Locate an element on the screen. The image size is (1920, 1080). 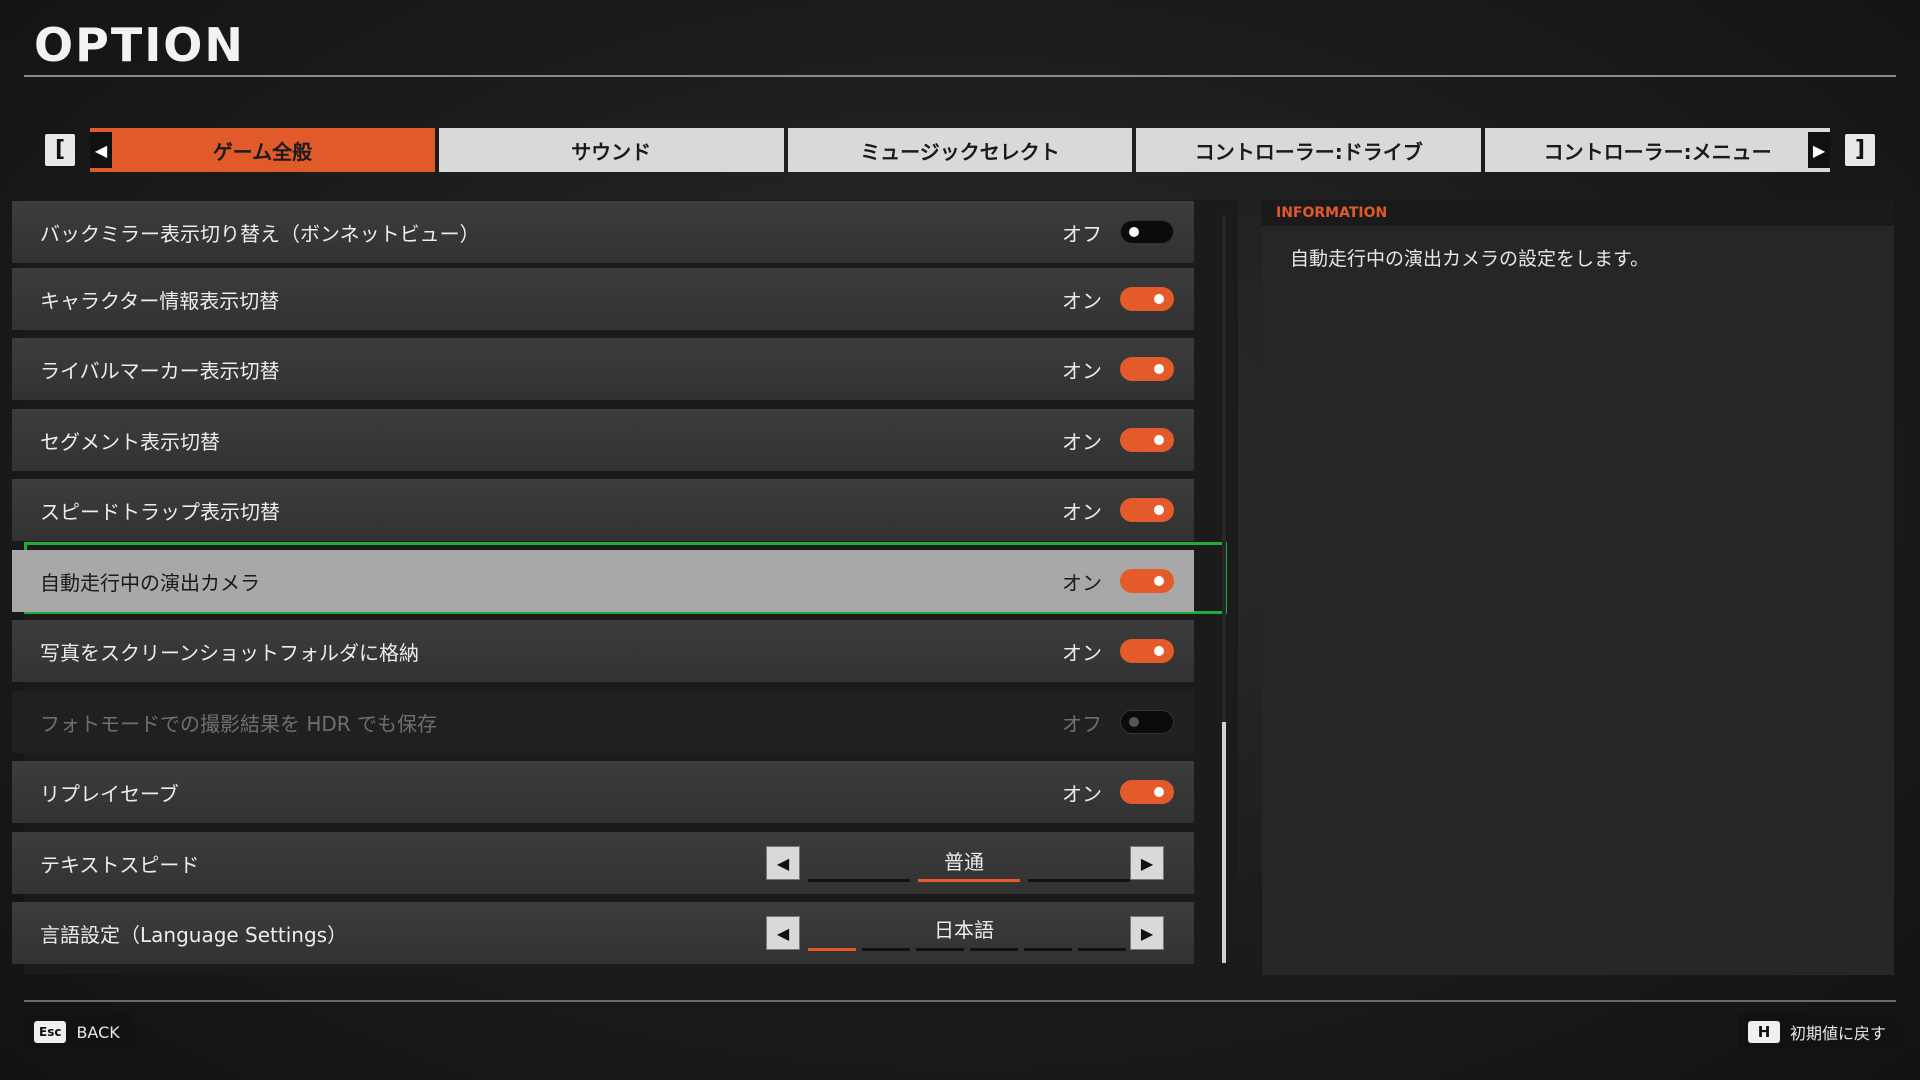
tab-prev-arrow-icon: ◀ is located at coordinates (101, 150).